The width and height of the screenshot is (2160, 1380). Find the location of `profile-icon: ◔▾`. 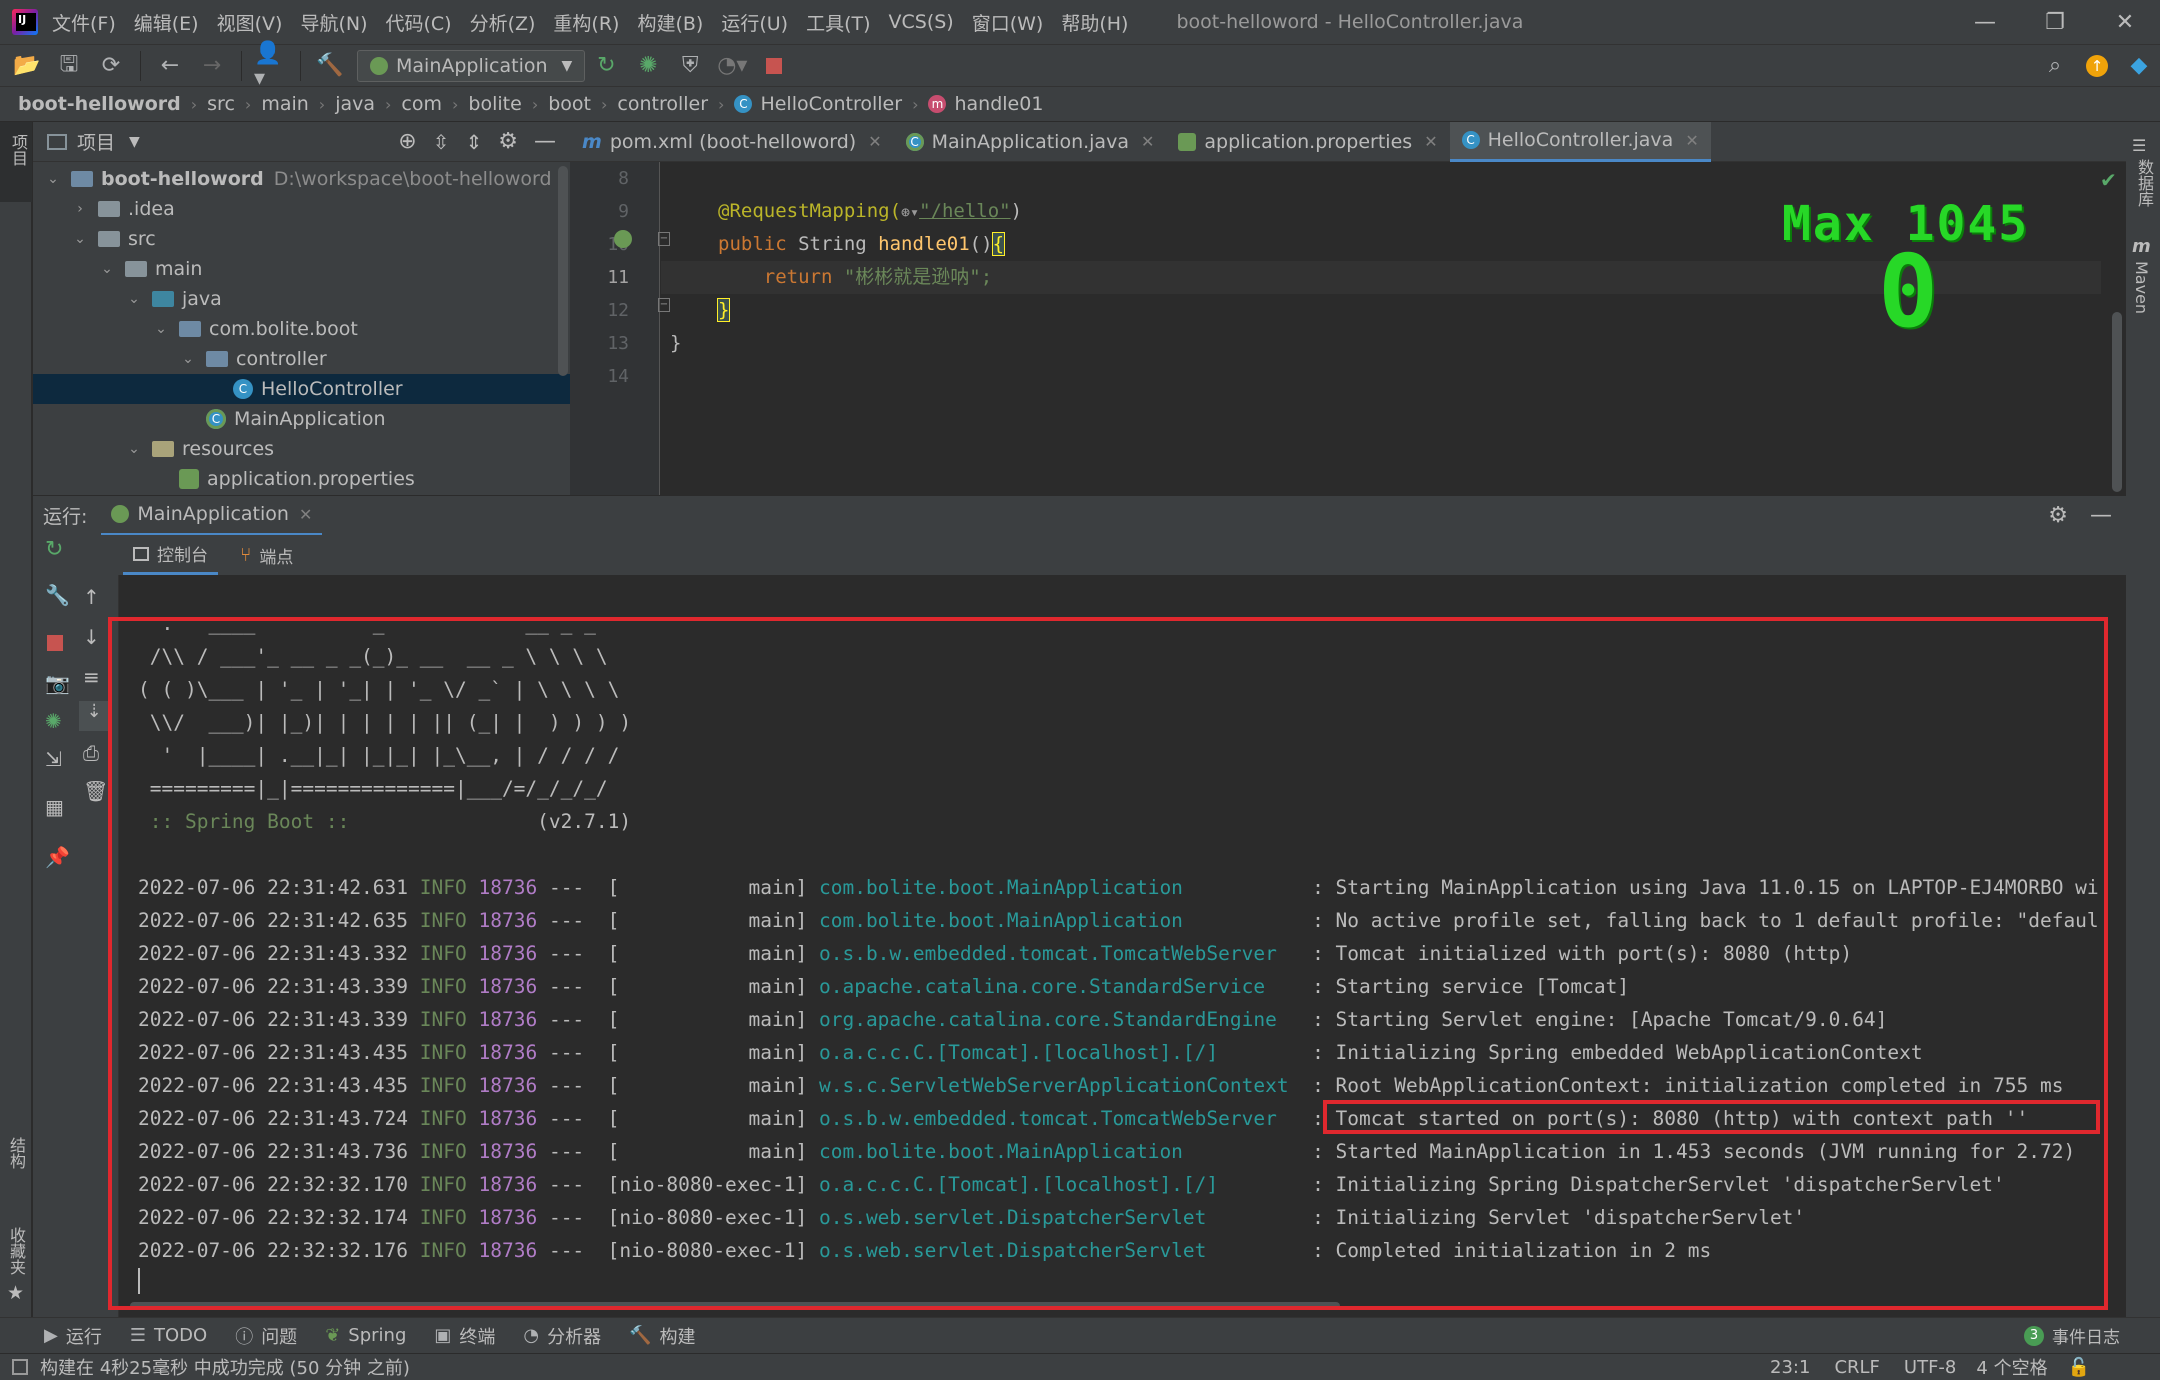

profile-icon: ◔▾ is located at coordinates (732, 66).